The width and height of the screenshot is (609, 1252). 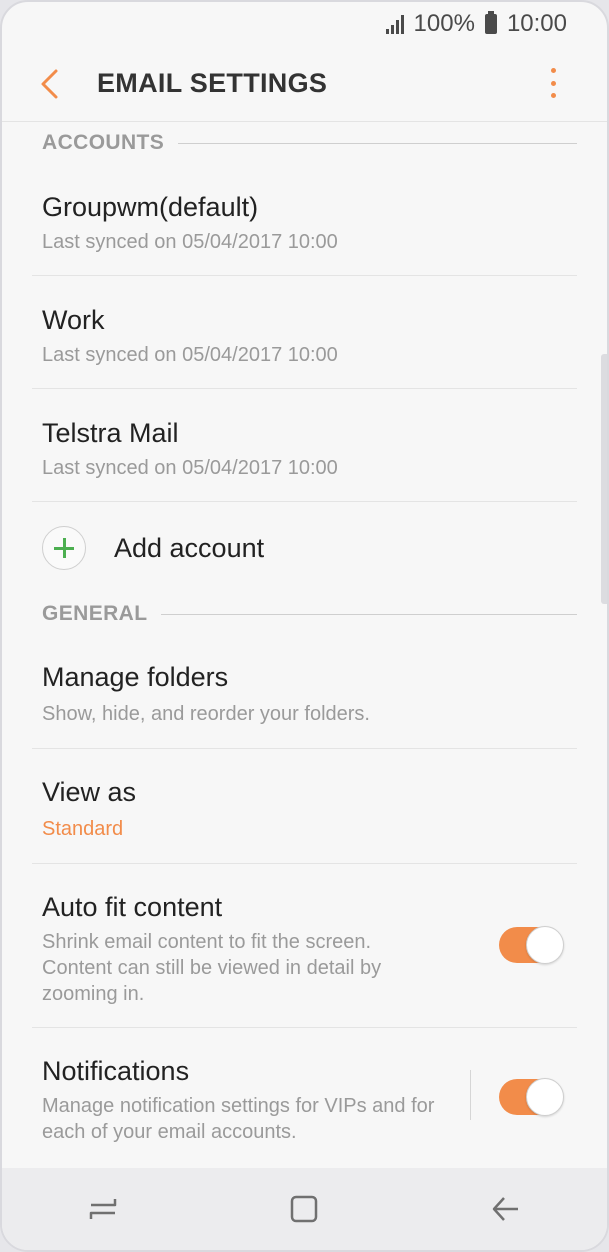 I want to click on account-name: Groupwm(default), so click(x=150, y=207).